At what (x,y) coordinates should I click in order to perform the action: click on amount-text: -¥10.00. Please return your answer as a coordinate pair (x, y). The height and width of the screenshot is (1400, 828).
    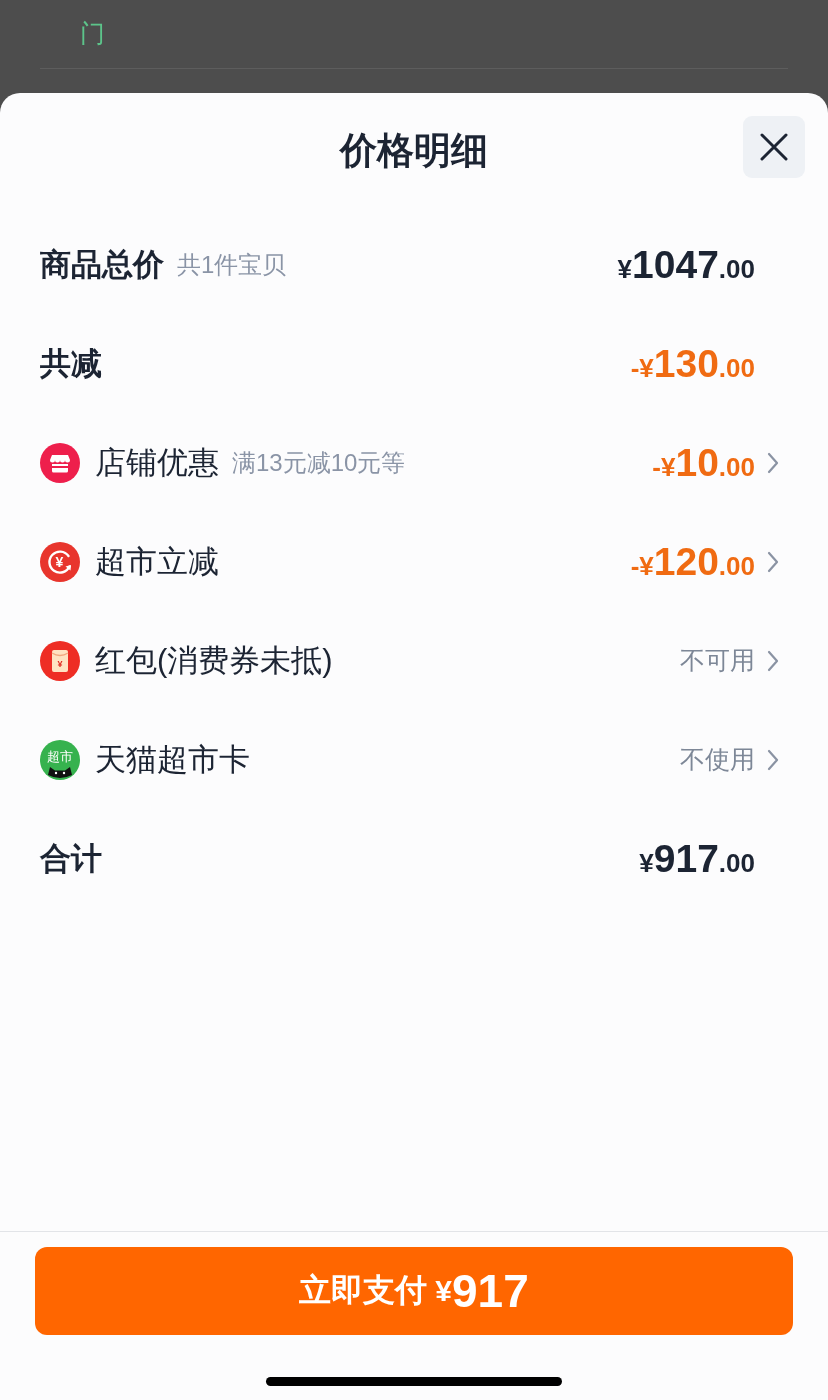
    Looking at the image, I should click on (703, 462).